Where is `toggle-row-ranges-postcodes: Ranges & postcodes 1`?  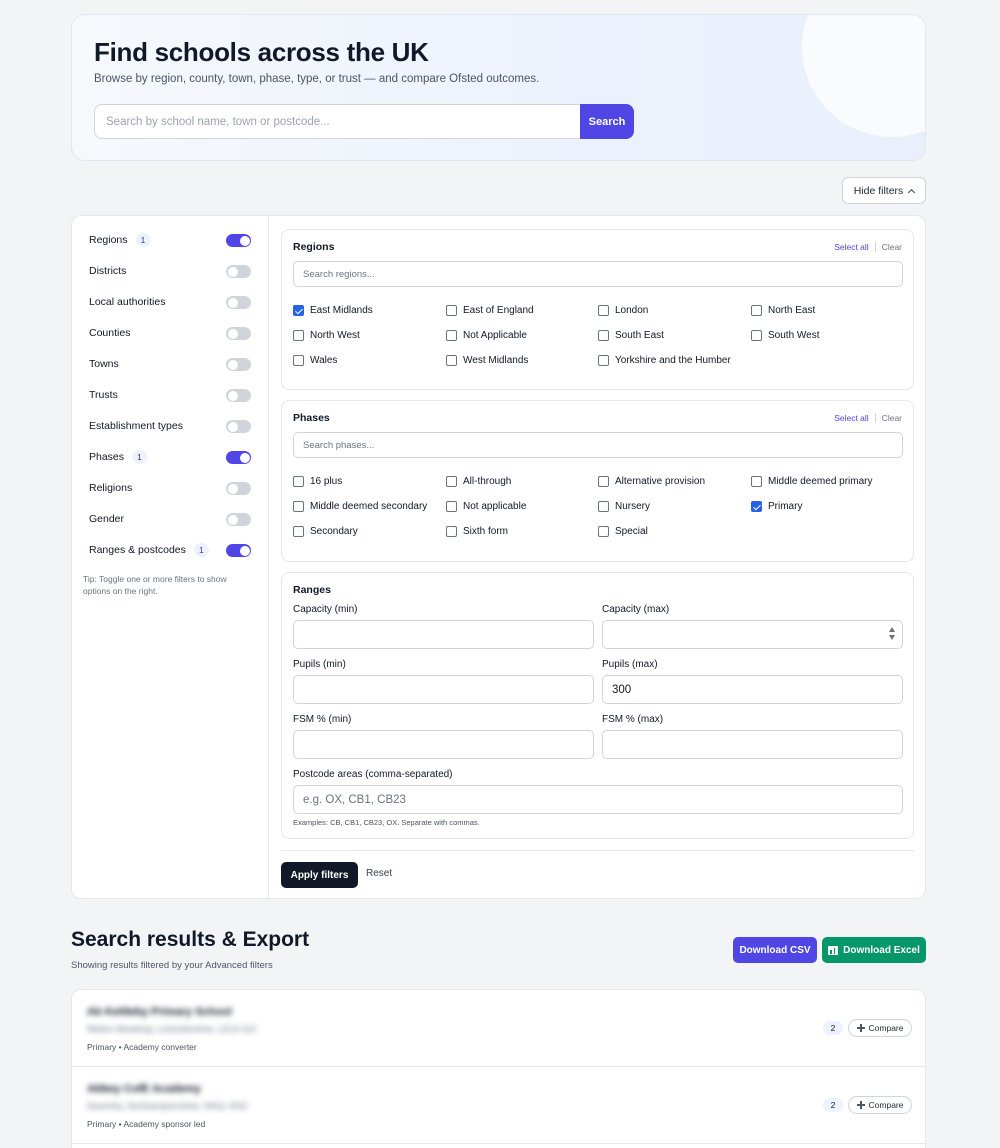
toggle-row-ranges-postcodes: Ranges & postcodes 1 is located at coordinates (170, 550).